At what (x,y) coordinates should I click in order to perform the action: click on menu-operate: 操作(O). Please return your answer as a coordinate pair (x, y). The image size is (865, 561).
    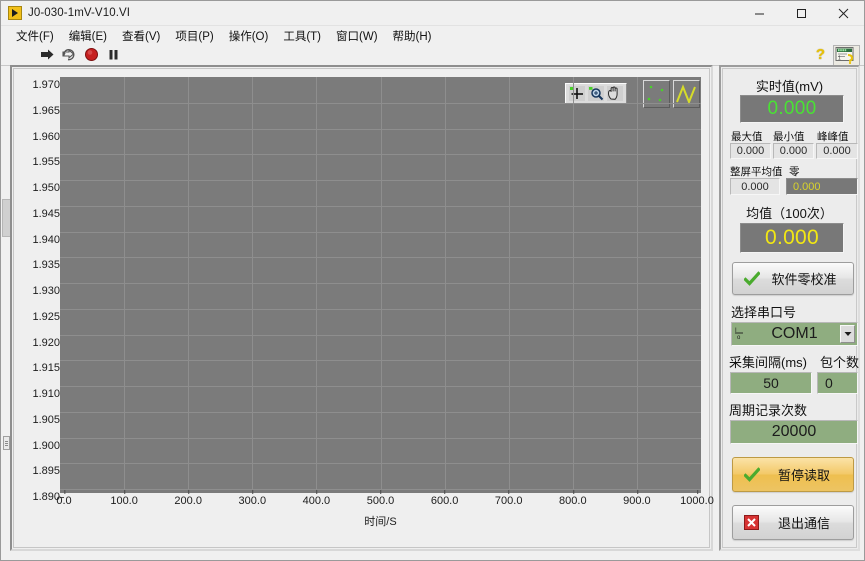
    Looking at the image, I should click on (249, 36).